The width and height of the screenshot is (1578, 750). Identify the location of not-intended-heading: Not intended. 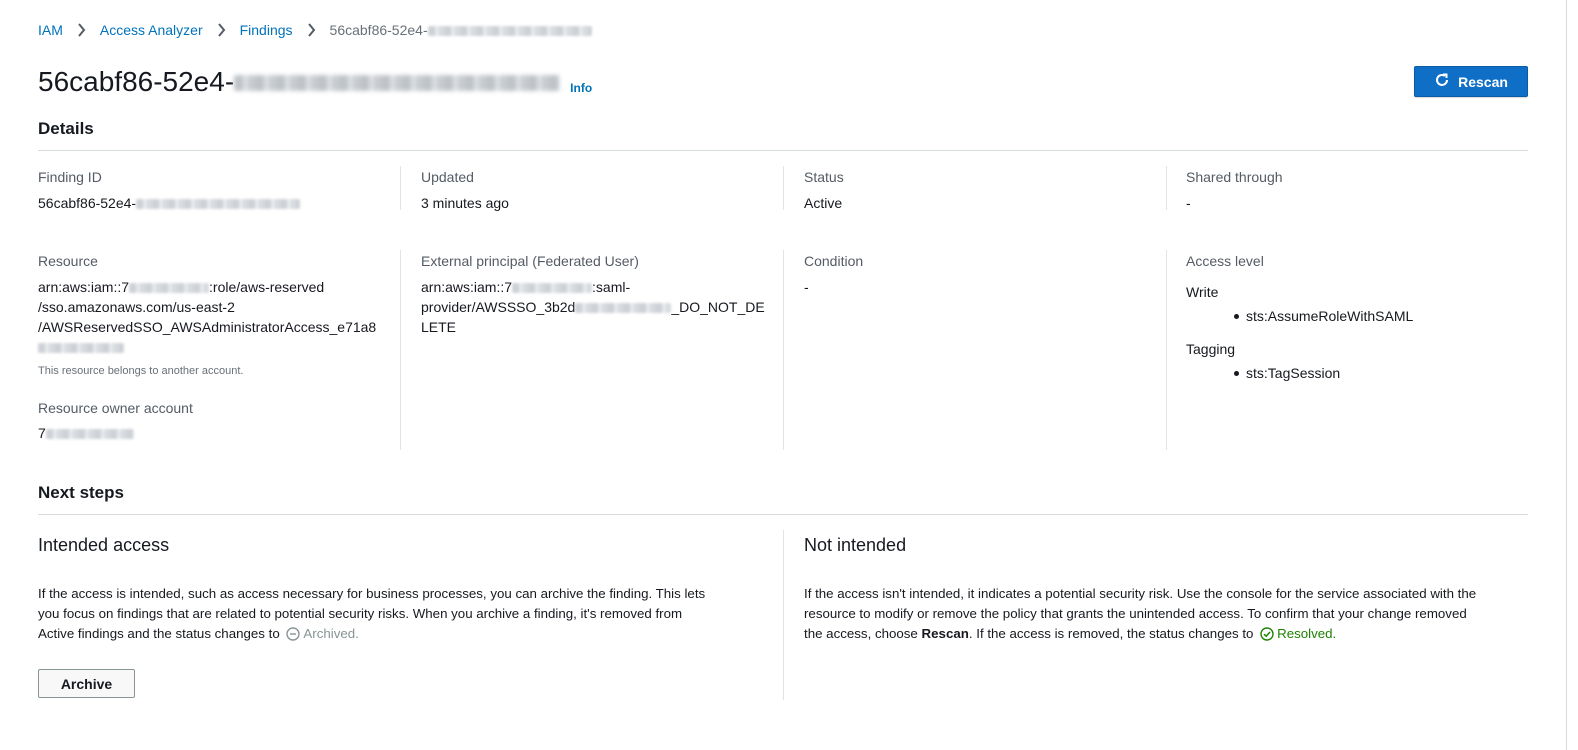
(855, 545).